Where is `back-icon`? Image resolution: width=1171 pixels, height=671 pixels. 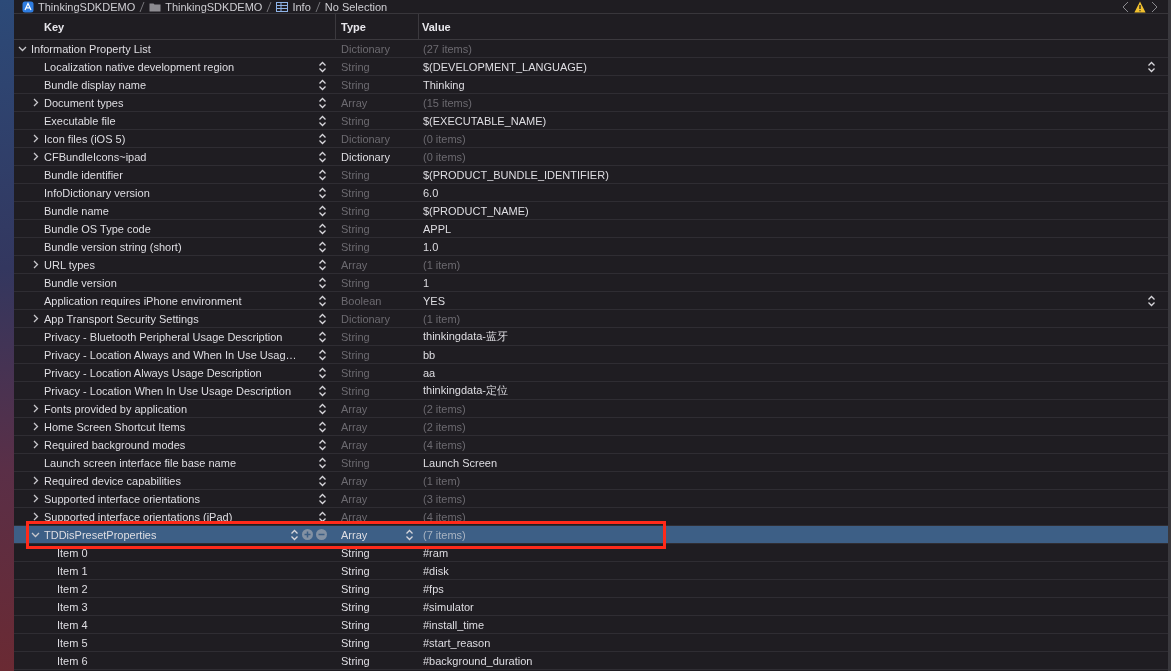
back-icon is located at coordinates (1125, 6).